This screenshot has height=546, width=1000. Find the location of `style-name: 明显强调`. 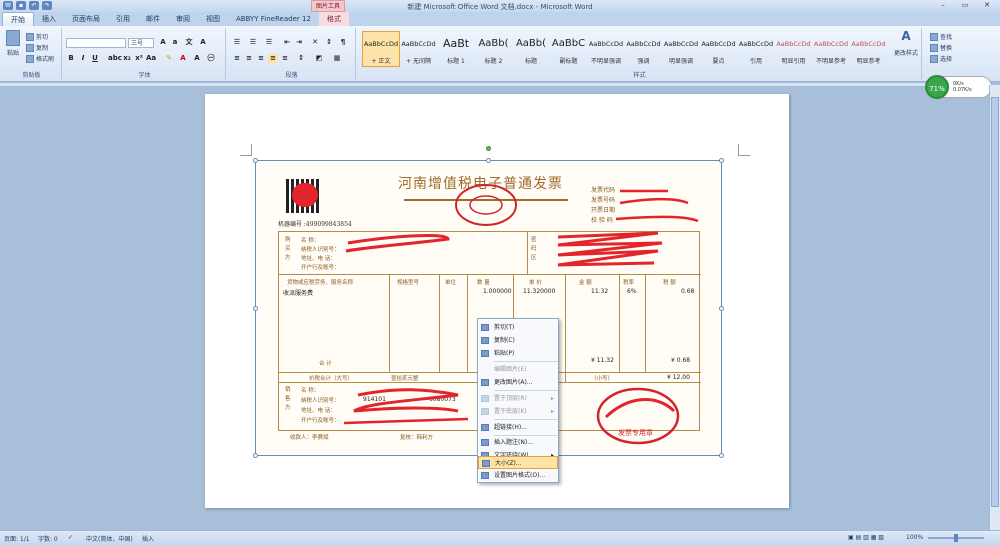

style-name: 明显强调 is located at coordinates (680, 61).